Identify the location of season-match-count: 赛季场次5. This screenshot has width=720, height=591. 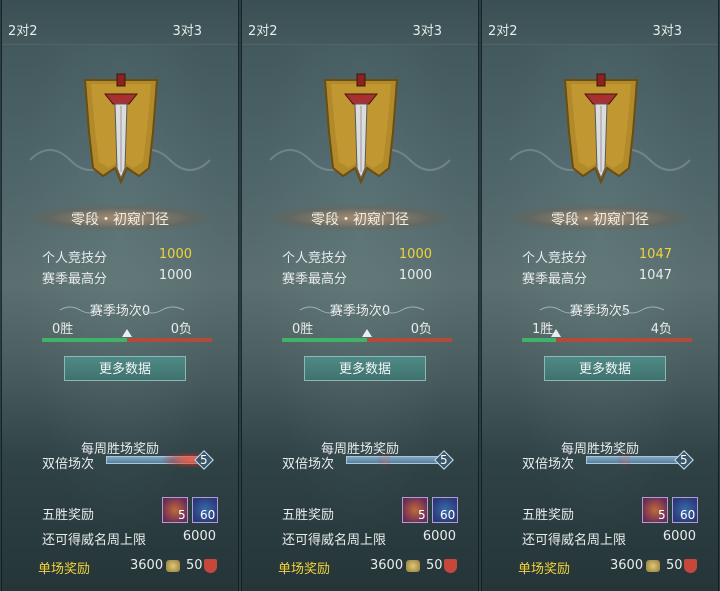
(600, 311).